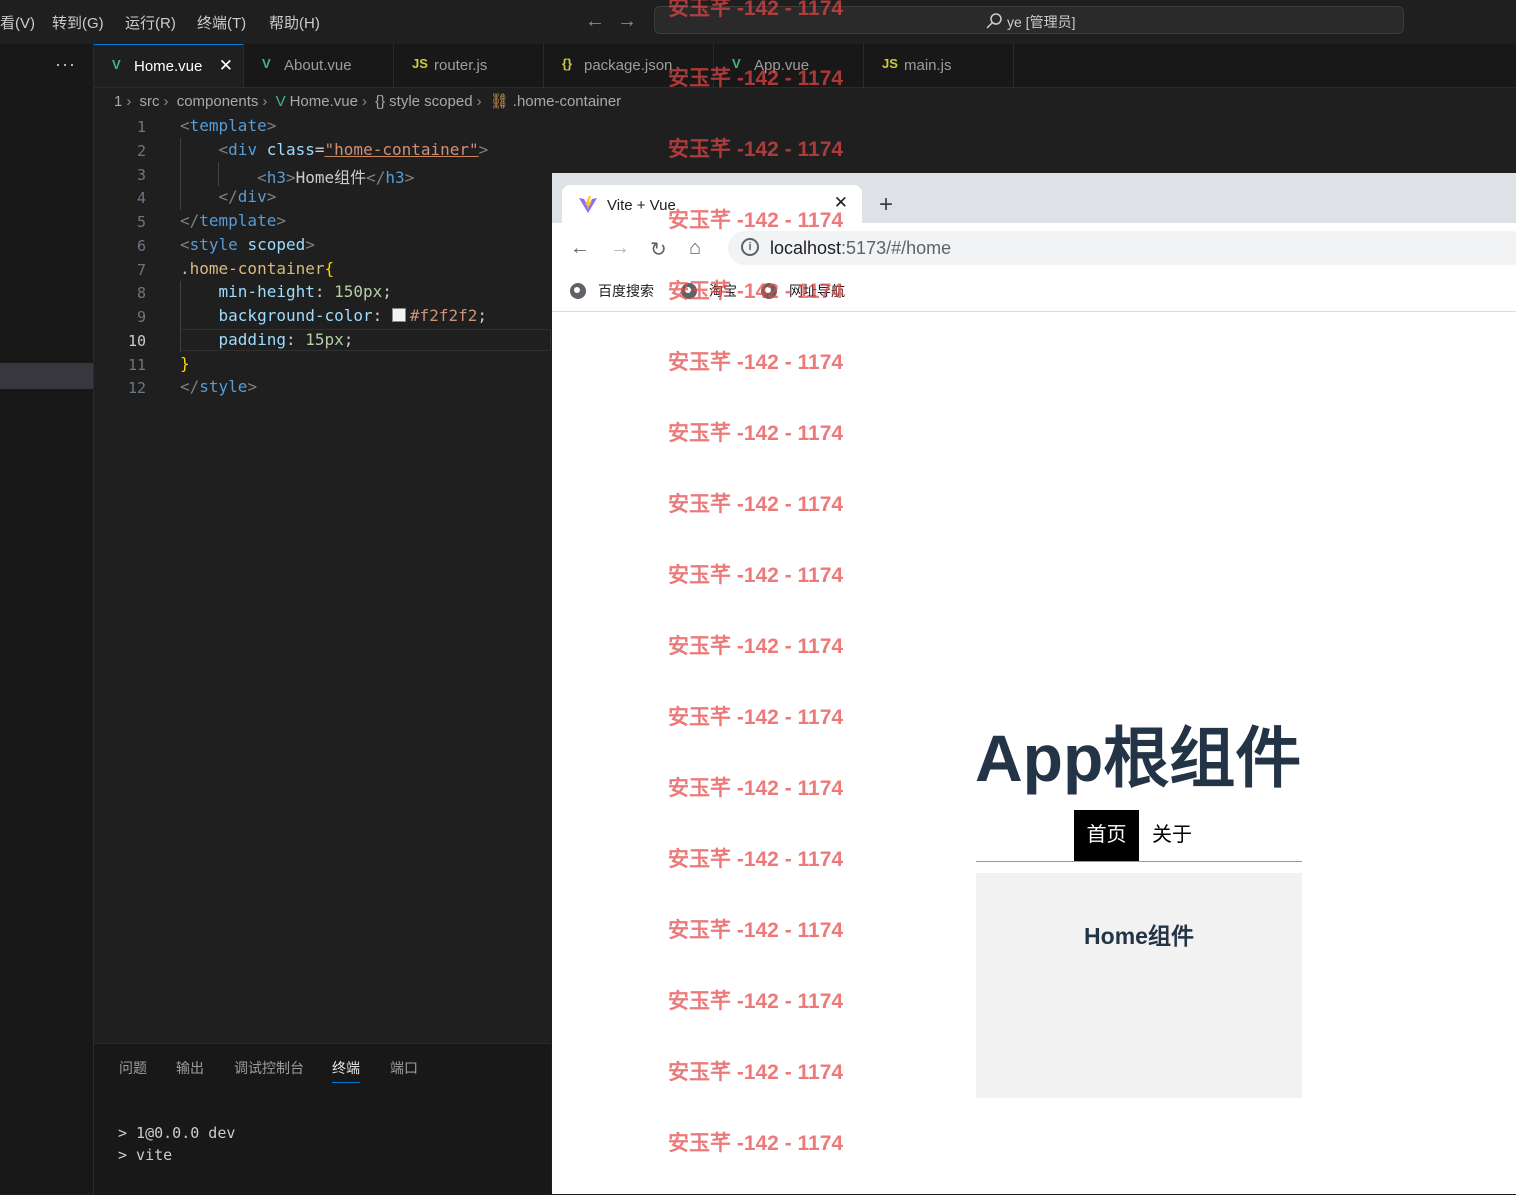 The image size is (1516, 1195). I want to click on panel-tab-terminal: 终端, so click(346, 1070).